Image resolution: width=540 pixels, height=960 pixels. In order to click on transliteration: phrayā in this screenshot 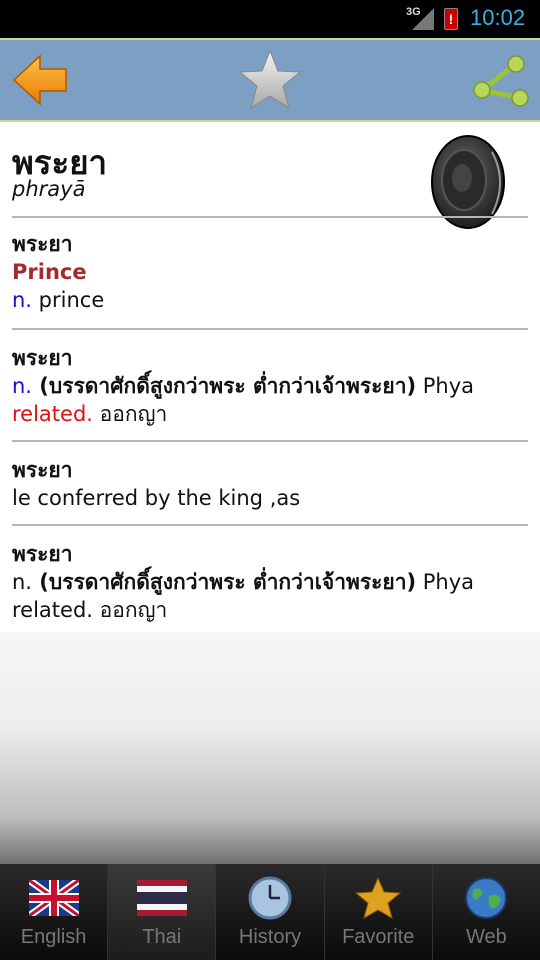, I will do `click(49, 189)`.